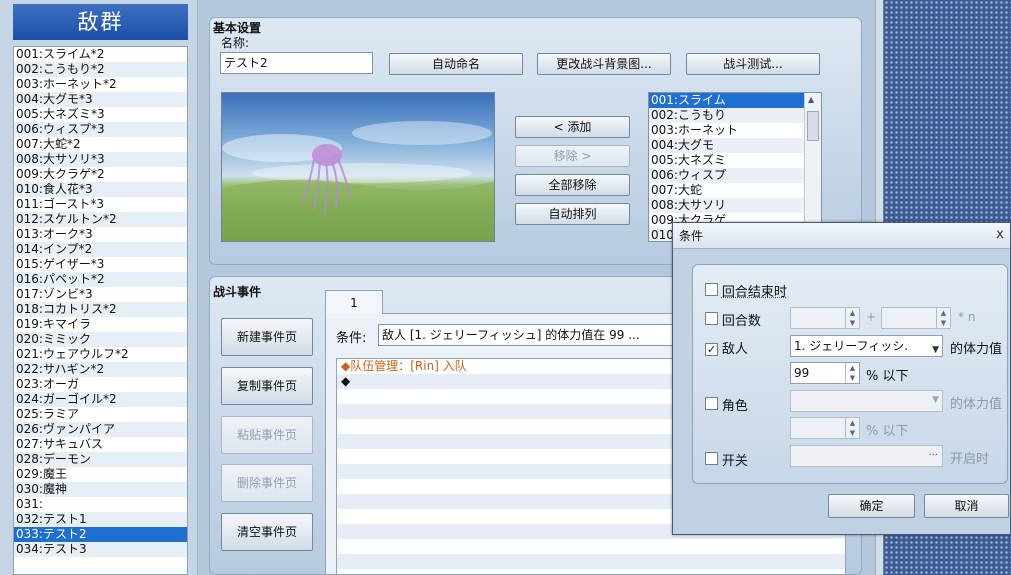 This screenshot has width=1011, height=575. What do you see at coordinates (100, 369) in the screenshot?
I see `troop-list-item: 022:サハギン*2` at bounding box center [100, 369].